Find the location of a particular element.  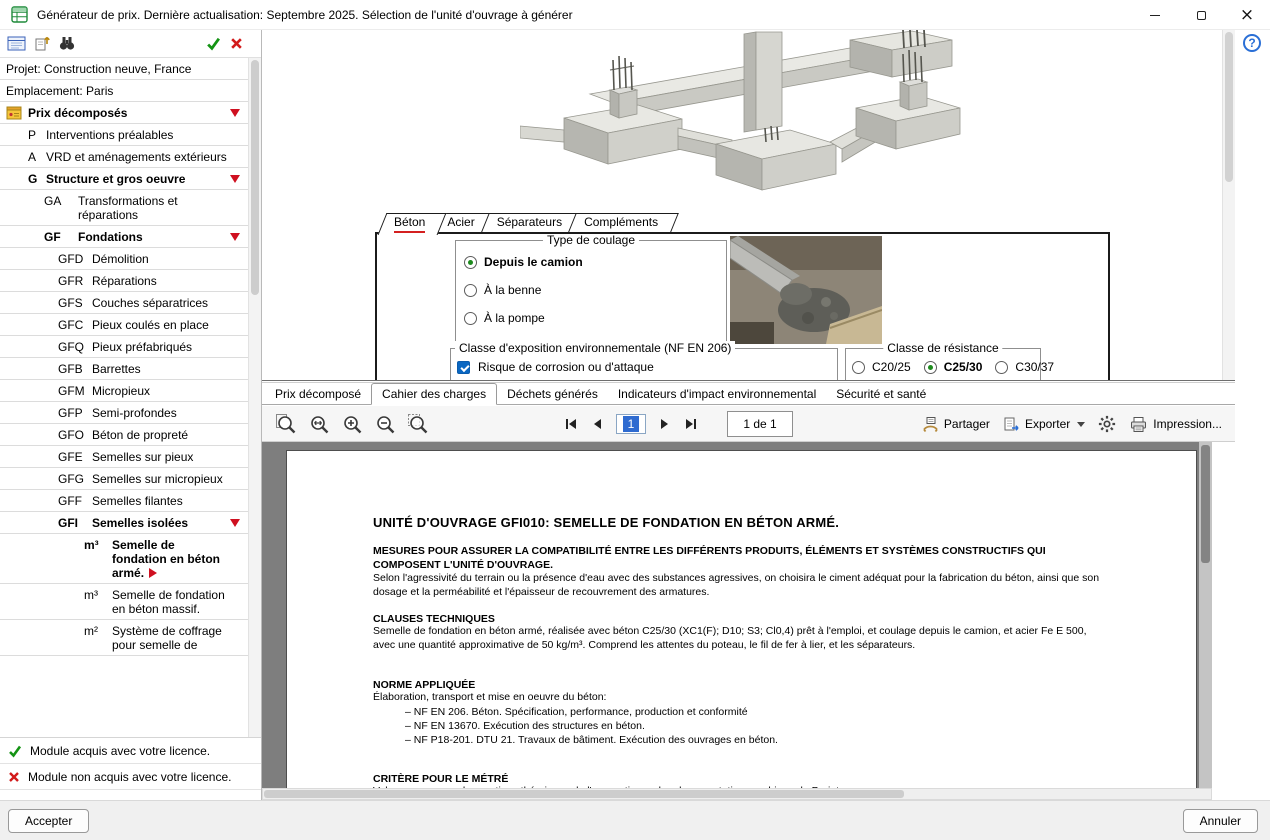

tree-item-label: Béton de propreté is located at coordinates (140, 435).